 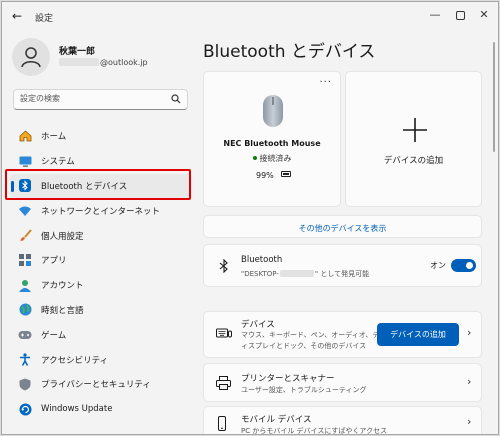 What do you see at coordinates (17, 16) in the screenshot?
I see `back-button: ←` at bounding box center [17, 16].